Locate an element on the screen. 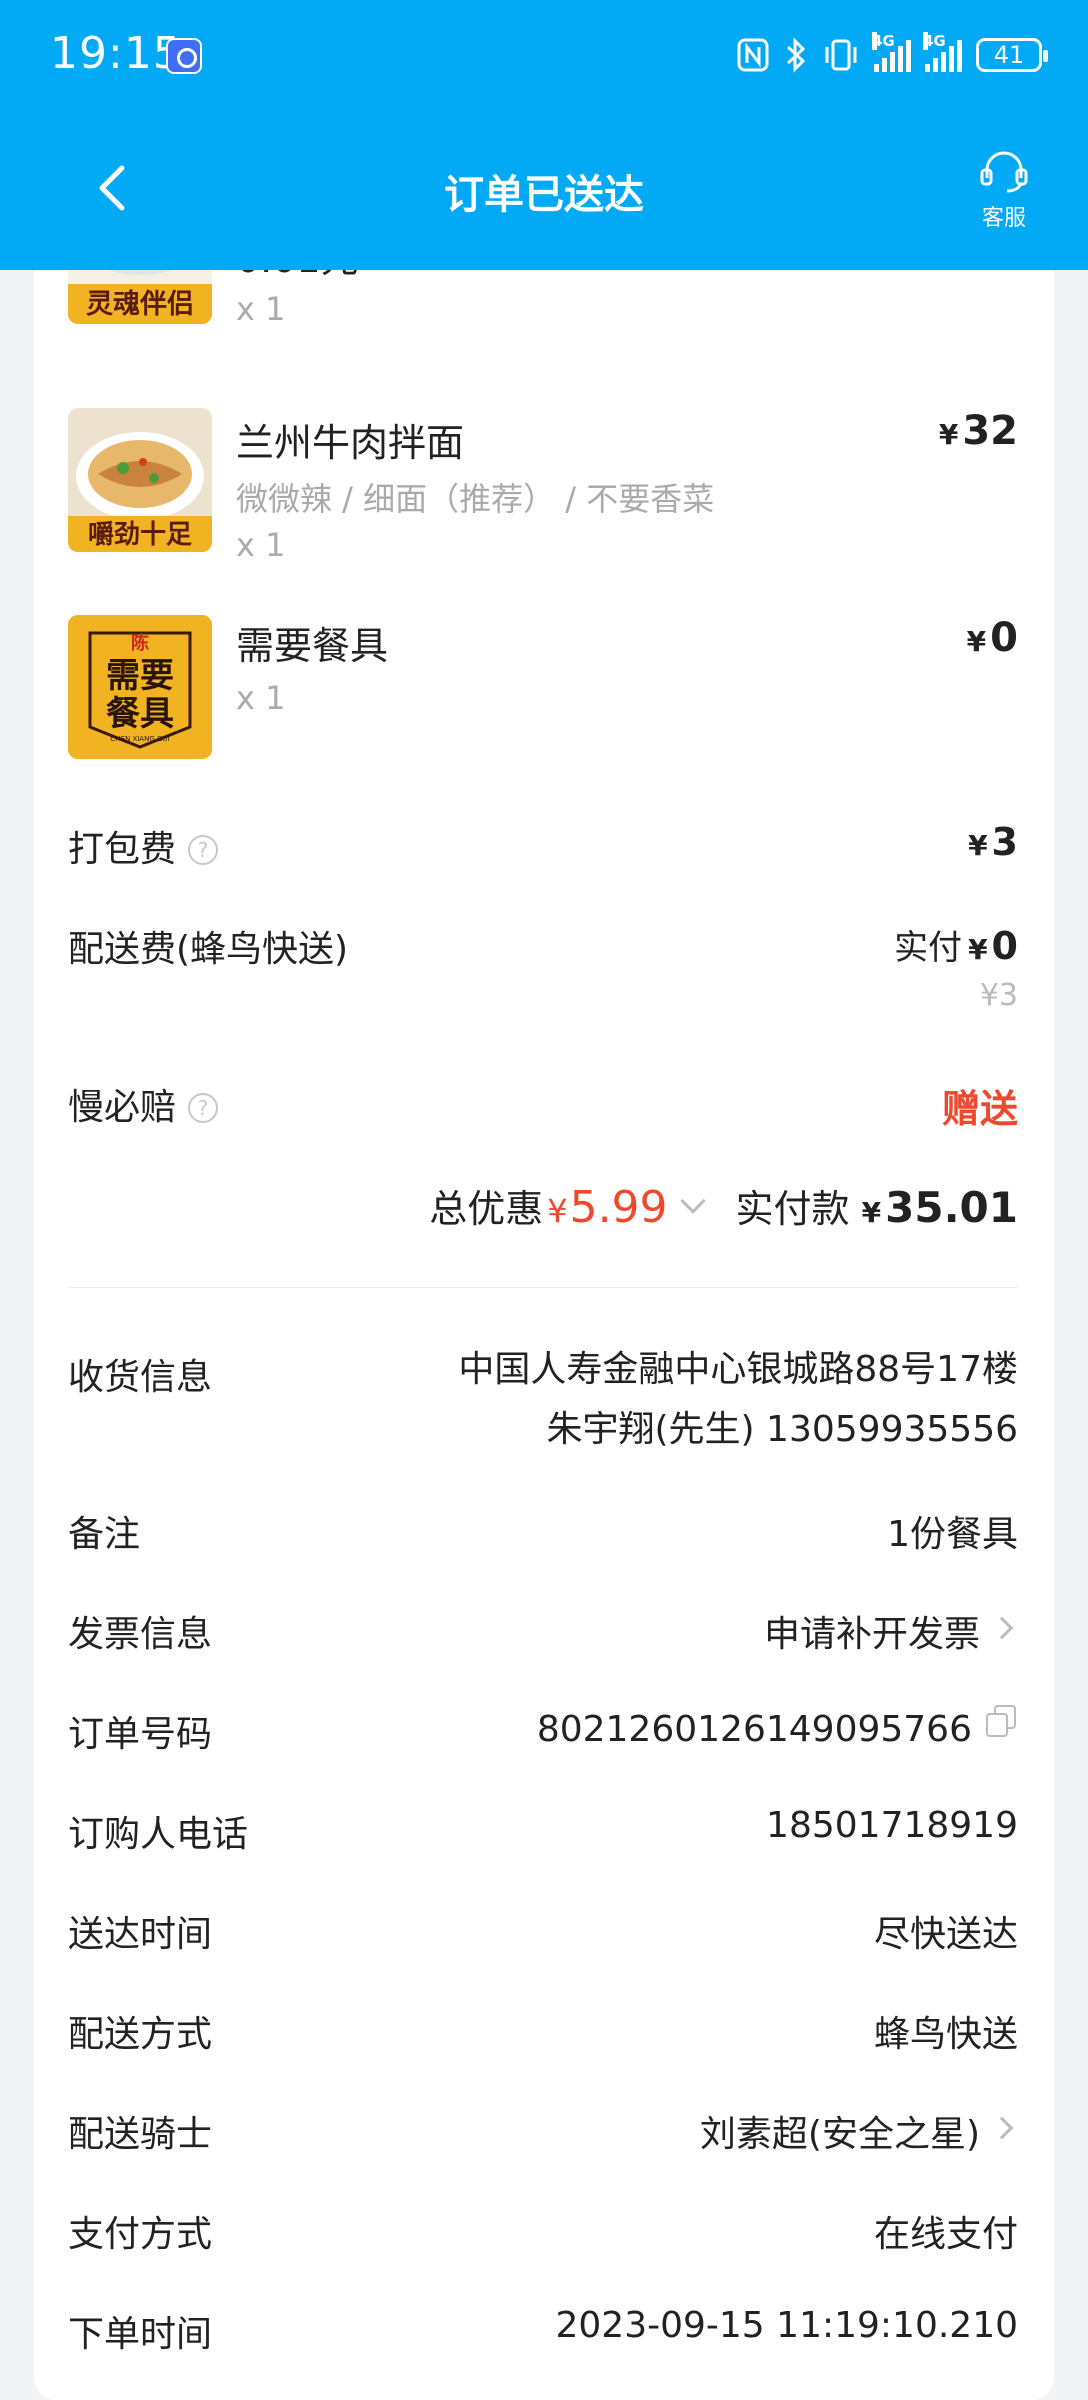 Image resolution: width=1088 pixels, height=2400 pixels. delivery-fee-original: ¥3 is located at coordinates (998, 995).